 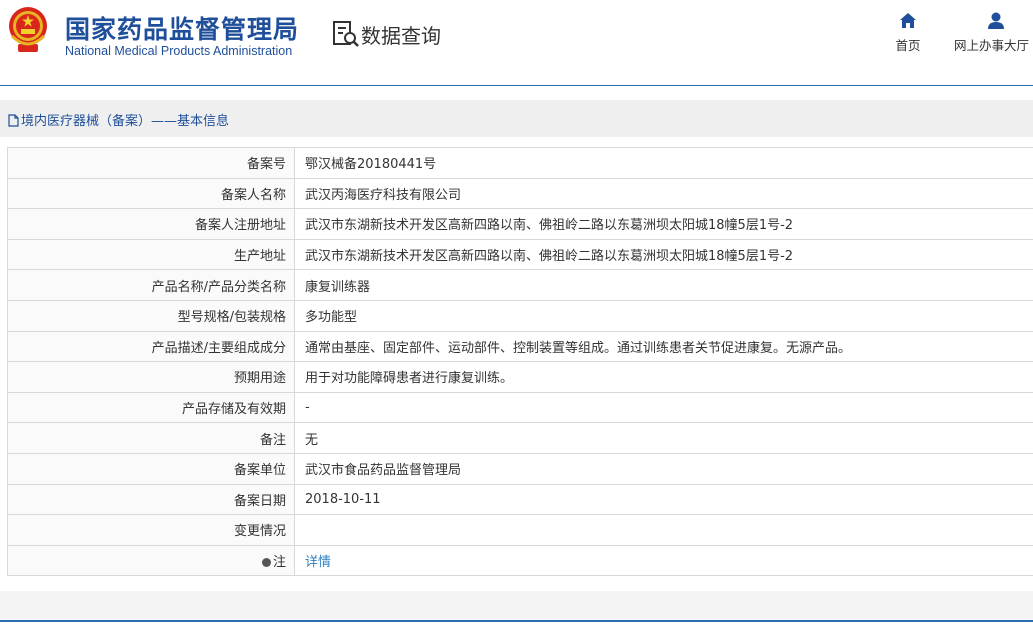 I want to click on nav-home: 首页, so click(x=908, y=33).